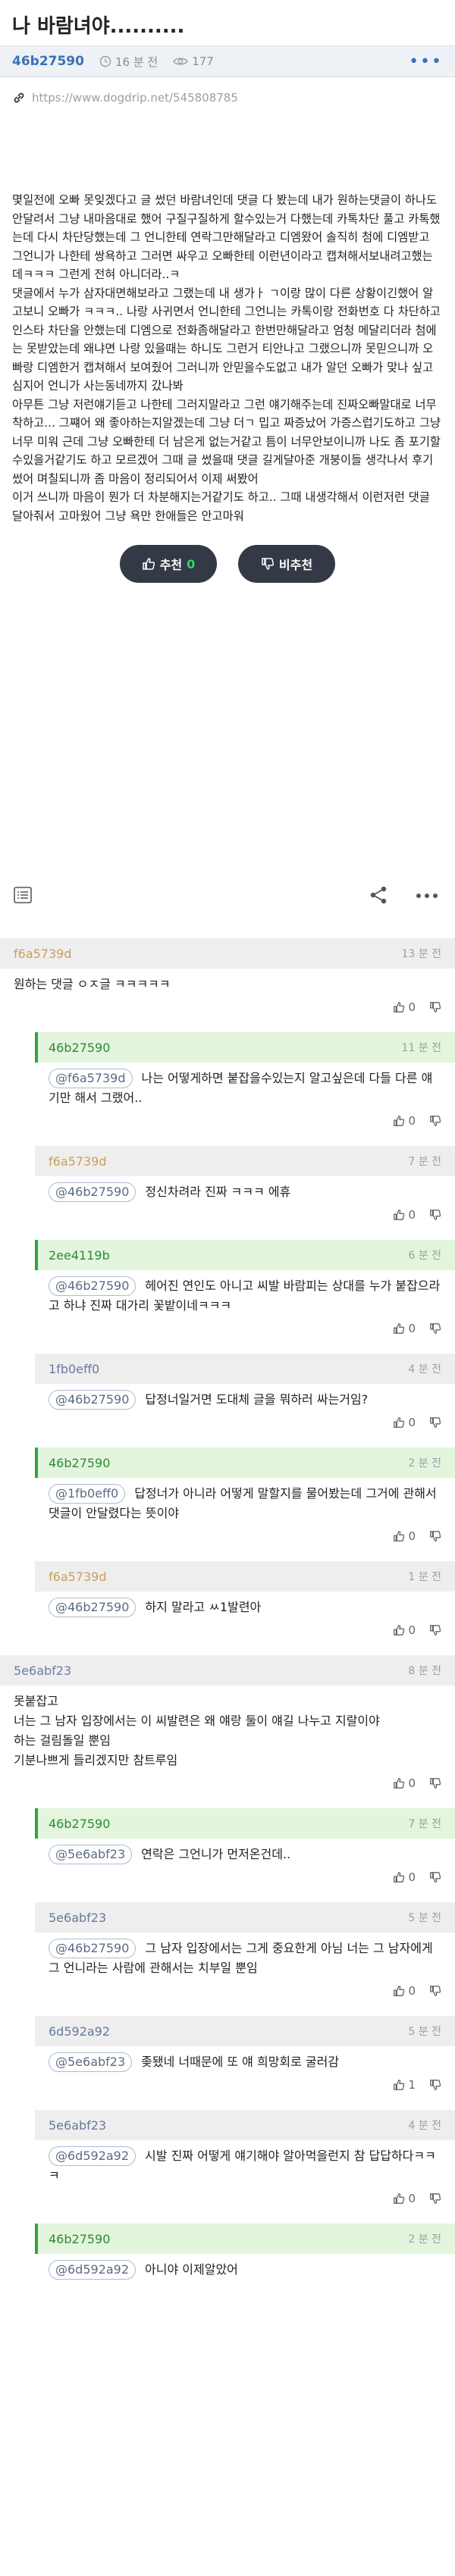 The image size is (455, 2576). What do you see at coordinates (227, 93) in the screenshot?
I see `post-url: https://www.dogdrip.net/545808785` at bounding box center [227, 93].